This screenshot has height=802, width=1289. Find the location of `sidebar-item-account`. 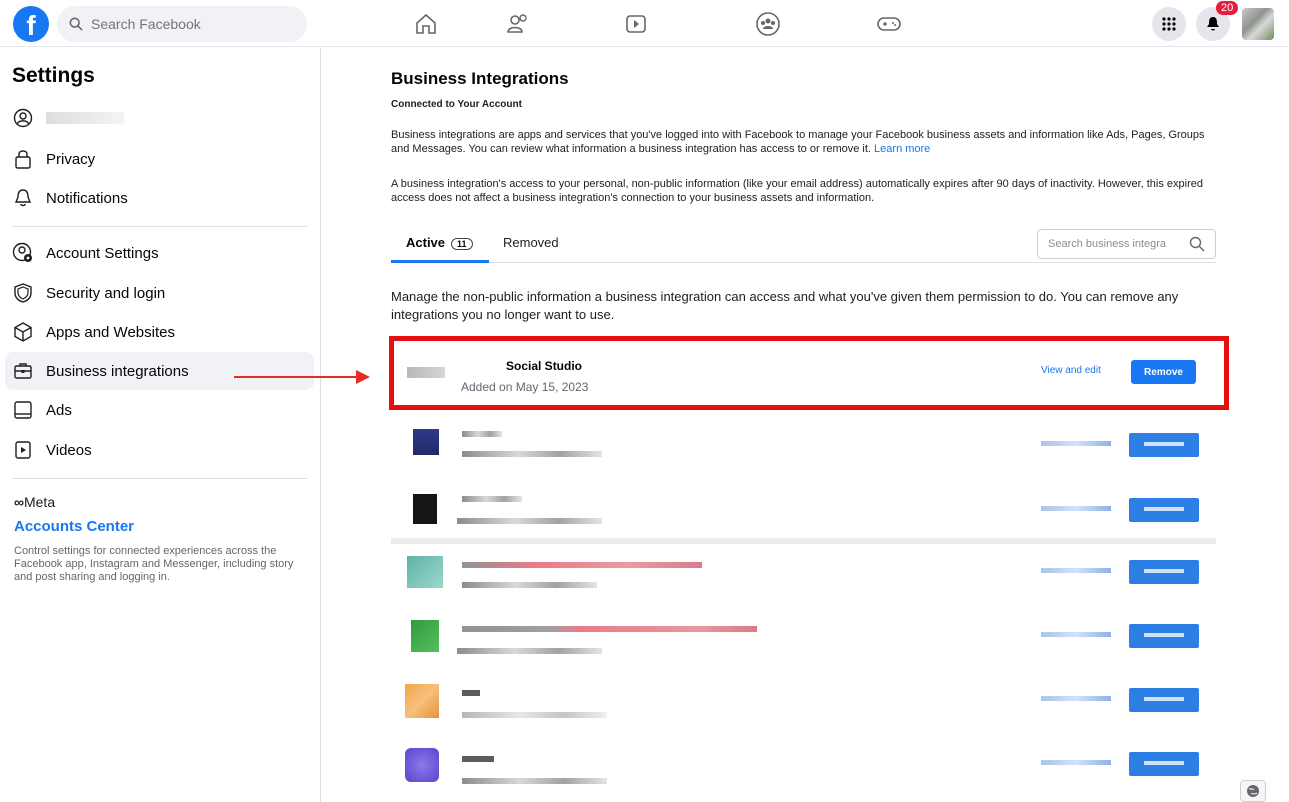

sidebar-item-account is located at coordinates (159, 118).